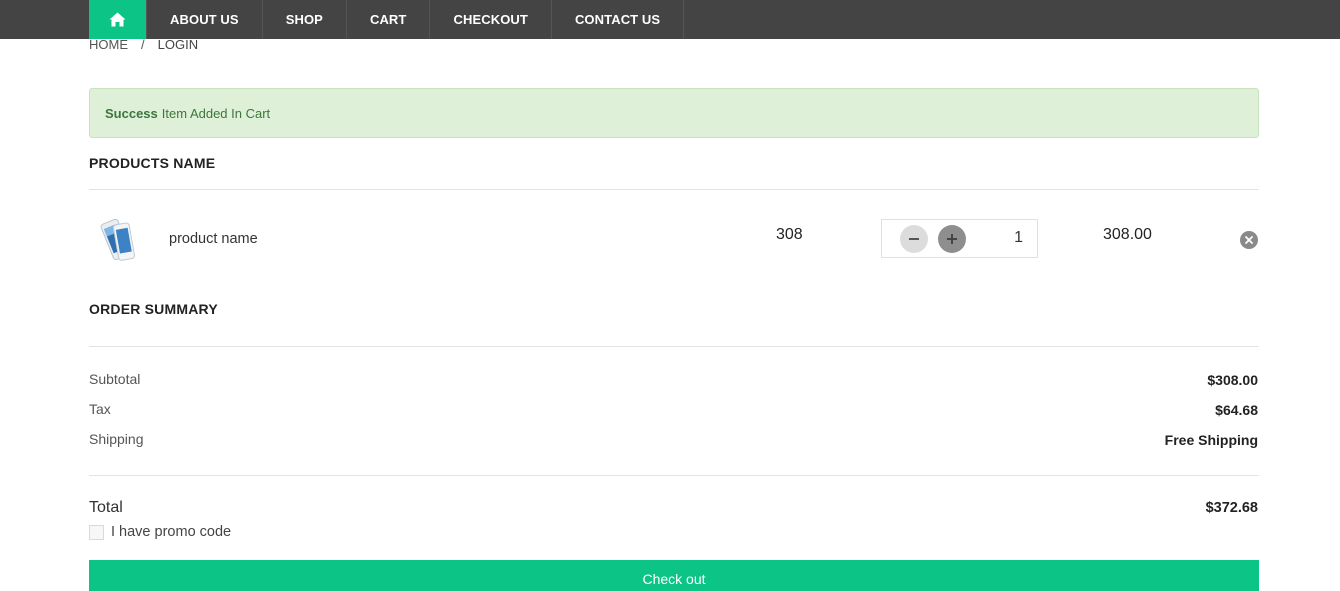 The width and height of the screenshot is (1340, 591). I want to click on products-divider, so click(674, 189).